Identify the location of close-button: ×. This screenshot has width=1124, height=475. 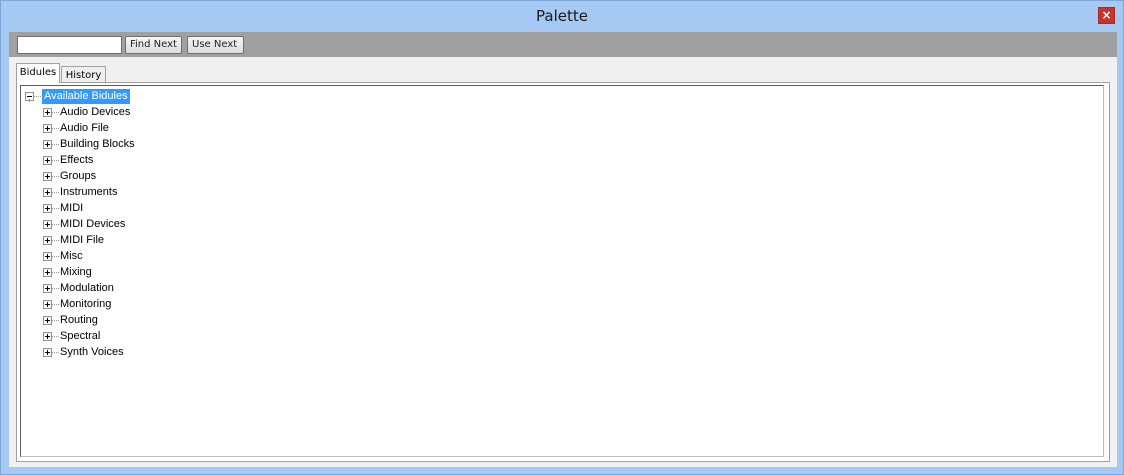
(1106, 15).